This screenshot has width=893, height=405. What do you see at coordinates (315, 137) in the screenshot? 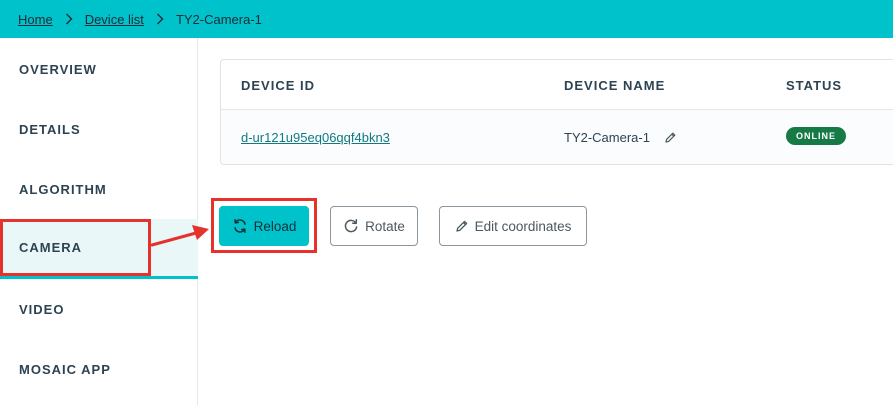
I see `device-id-link: d-ur121u95eq06qqf4bkn3` at bounding box center [315, 137].